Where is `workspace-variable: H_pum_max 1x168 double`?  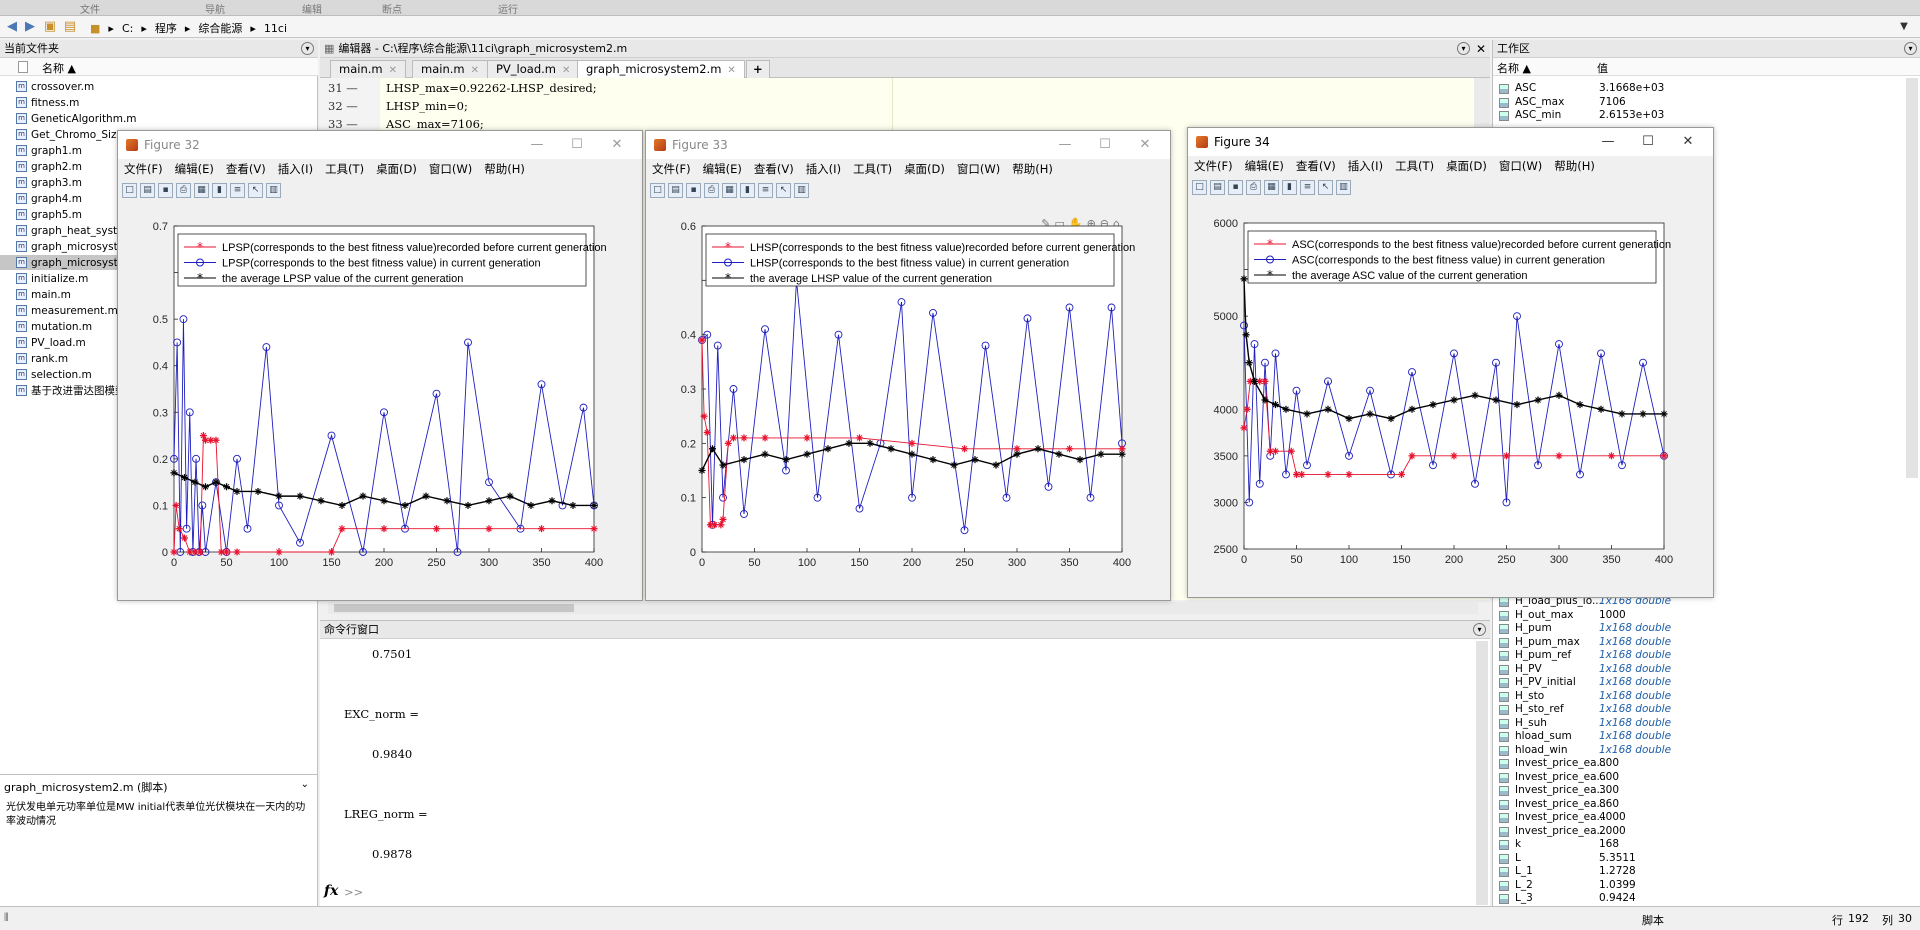
workspace-variable: H_pum_max 1x168 double is located at coordinates (1699, 643).